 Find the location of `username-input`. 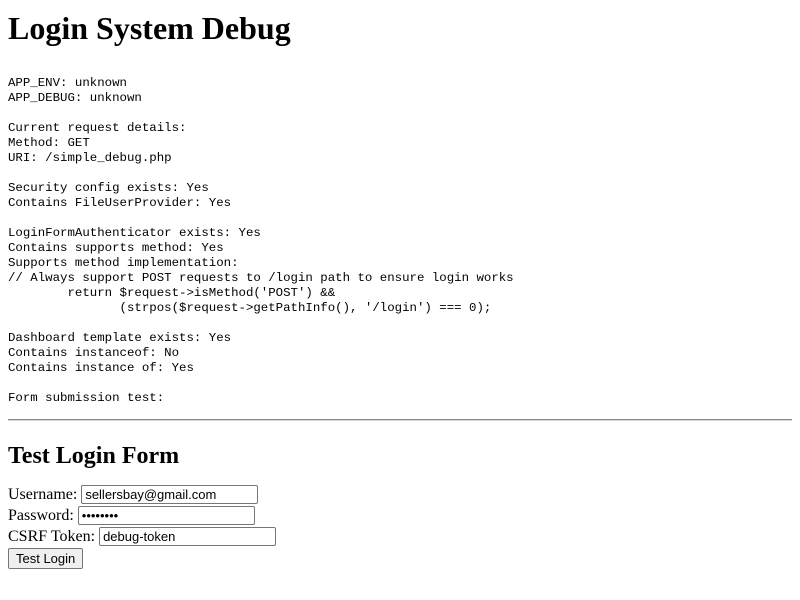

username-input is located at coordinates (170, 494).